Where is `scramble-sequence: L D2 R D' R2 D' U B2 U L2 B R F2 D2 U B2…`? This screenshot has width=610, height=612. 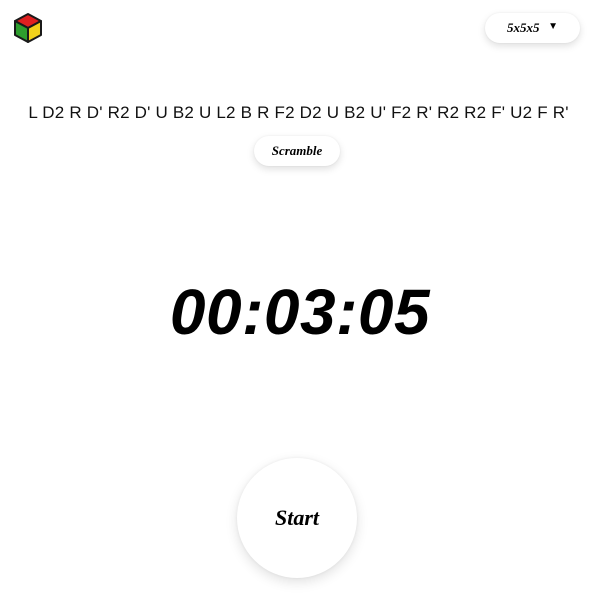
scramble-sequence: L D2 R D' R2 D' U B2 U L2 B R F2 D2 U B2… is located at coordinates (298, 112).